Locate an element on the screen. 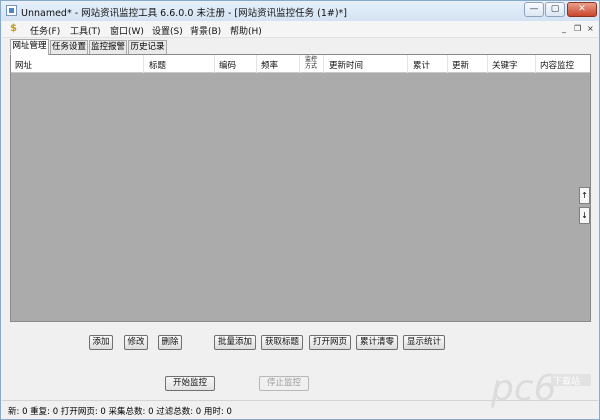  column-header-monitor-mode: 监控 方式 is located at coordinates (311, 63).